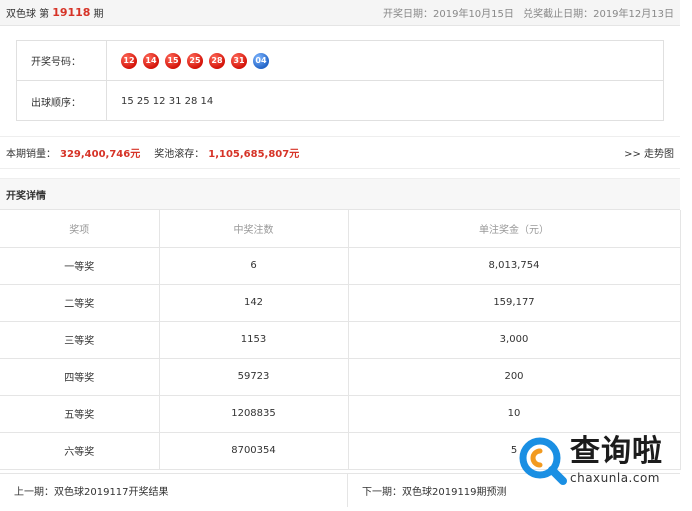 Image resolution: width=692 pixels, height=511 pixels. What do you see at coordinates (385, 60) in the screenshot?
I see `winning-balls: 12 14 15 25 28 31 04` at bounding box center [385, 60].